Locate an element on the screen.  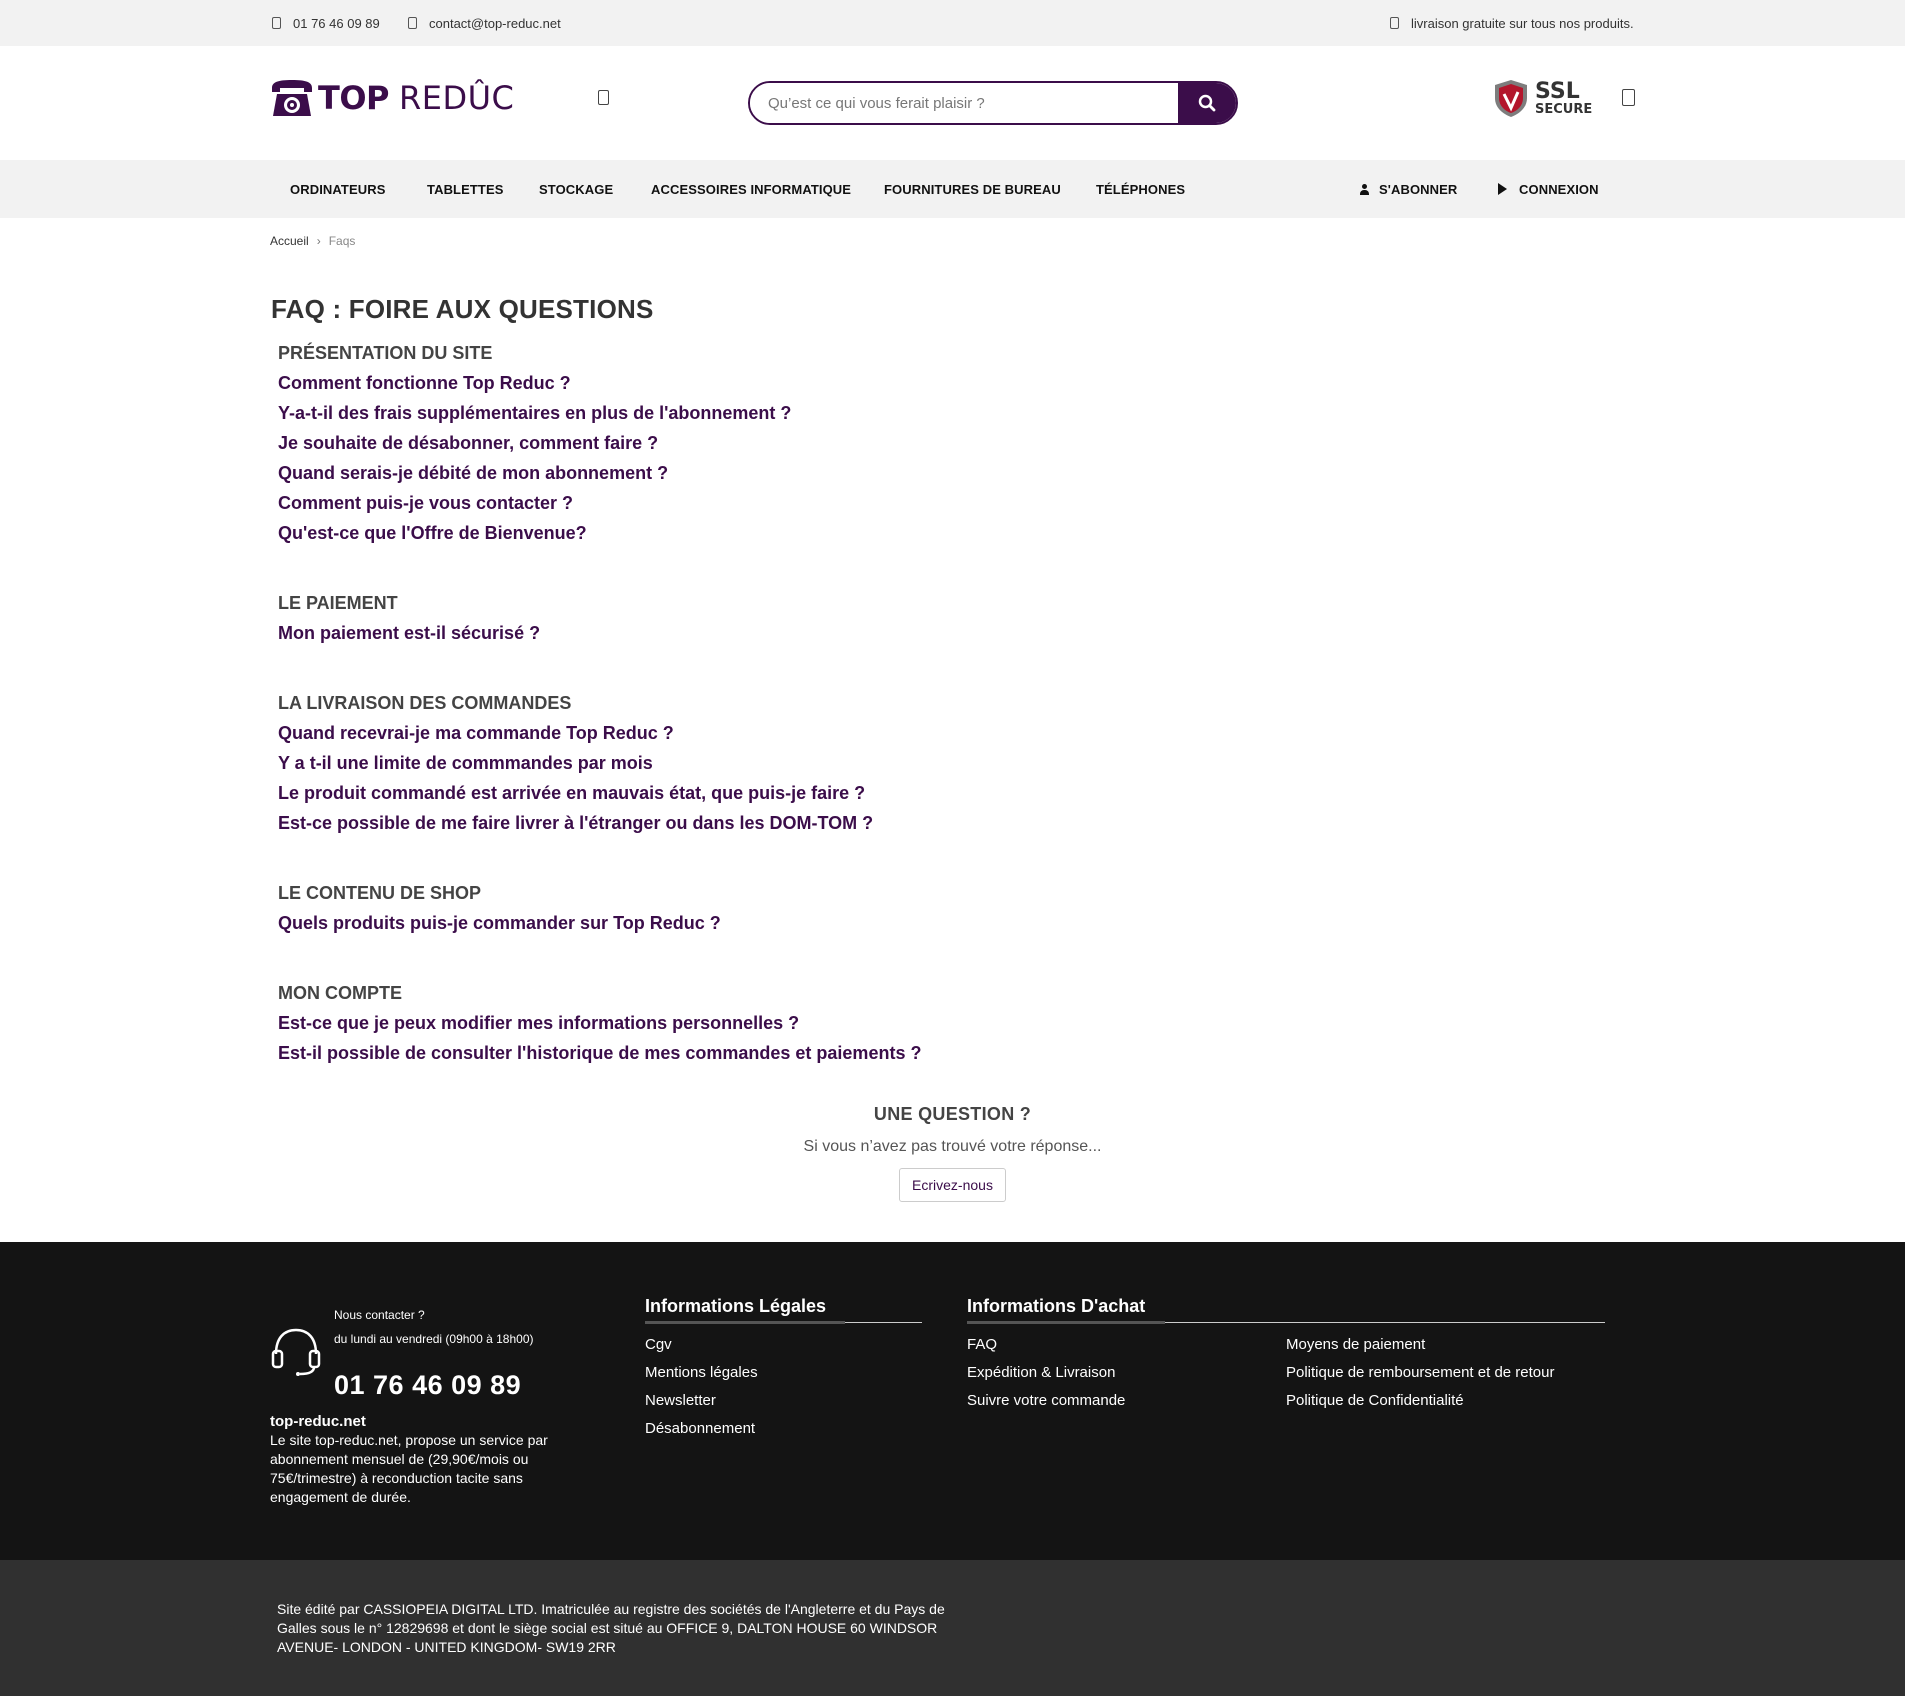
footer-link-faq: FAQ is located at coordinates (982, 1344).